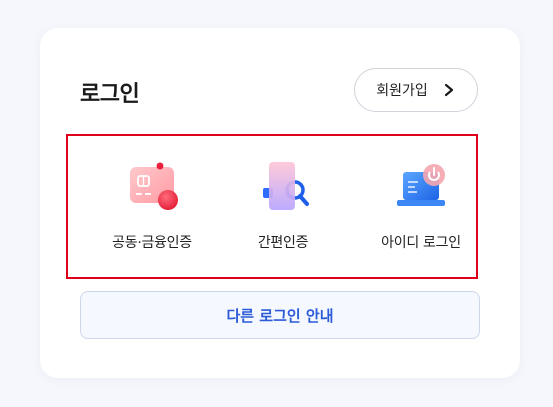  What do you see at coordinates (152, 243) in the screenshot?
I see `login-option-label: 공동·금융인증` at bounding box center [152, 243].